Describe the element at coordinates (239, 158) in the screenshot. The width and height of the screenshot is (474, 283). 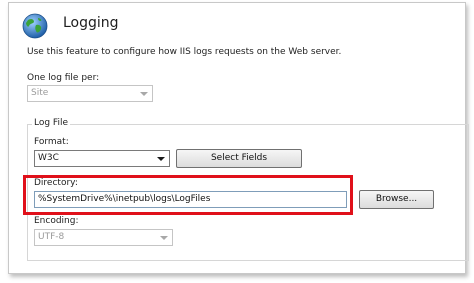
I see `select-fields-button: Select Fields` at that location.